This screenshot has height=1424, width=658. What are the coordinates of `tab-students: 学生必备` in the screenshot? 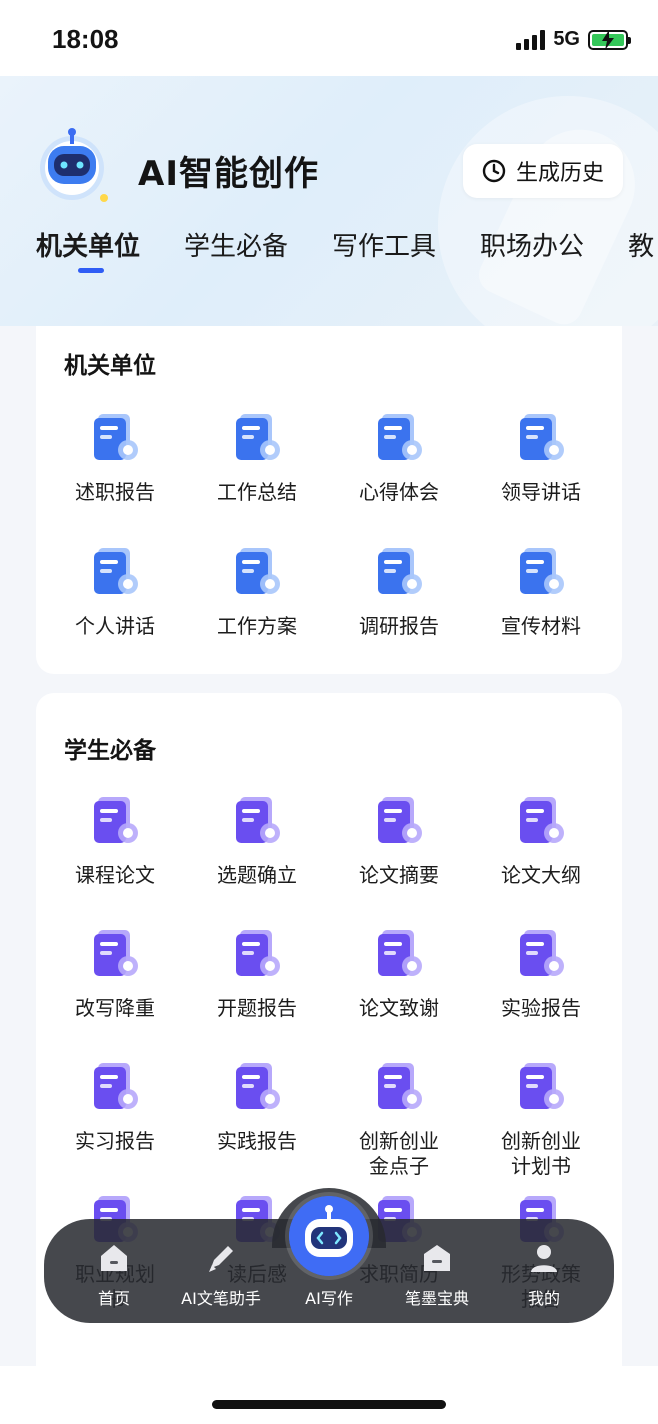 It's located at (236, 244).